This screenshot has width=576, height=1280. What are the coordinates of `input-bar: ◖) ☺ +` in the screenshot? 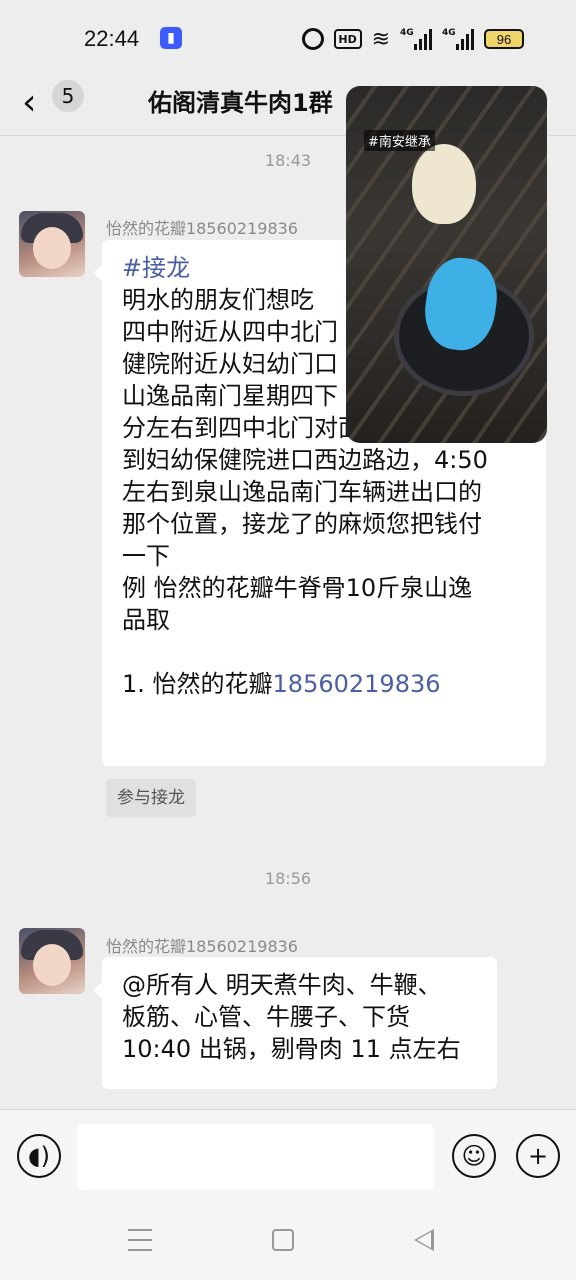 It's located at (288, 1157).